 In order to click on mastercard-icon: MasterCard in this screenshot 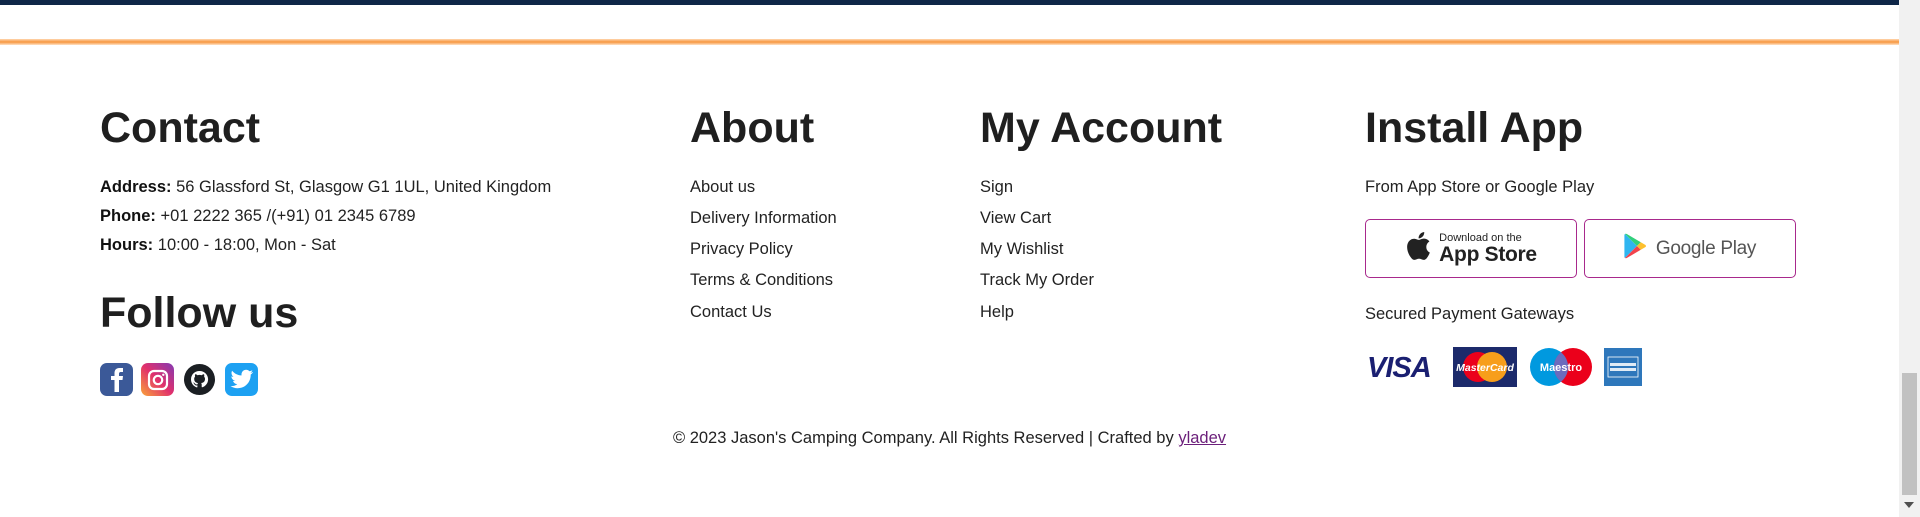, I will do `click(1485, 367)`.